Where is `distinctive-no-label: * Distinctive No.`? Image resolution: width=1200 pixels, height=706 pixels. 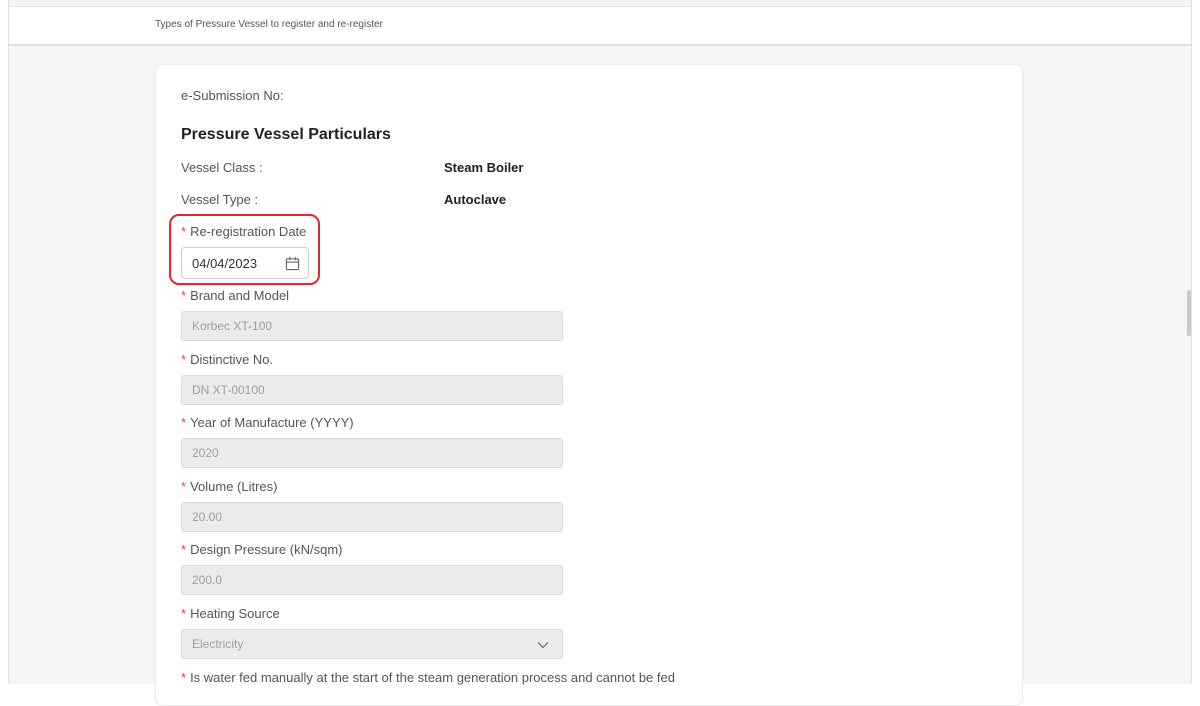 distinctive-no-label: * Distinctive No. is located at coordinates (227, 359).